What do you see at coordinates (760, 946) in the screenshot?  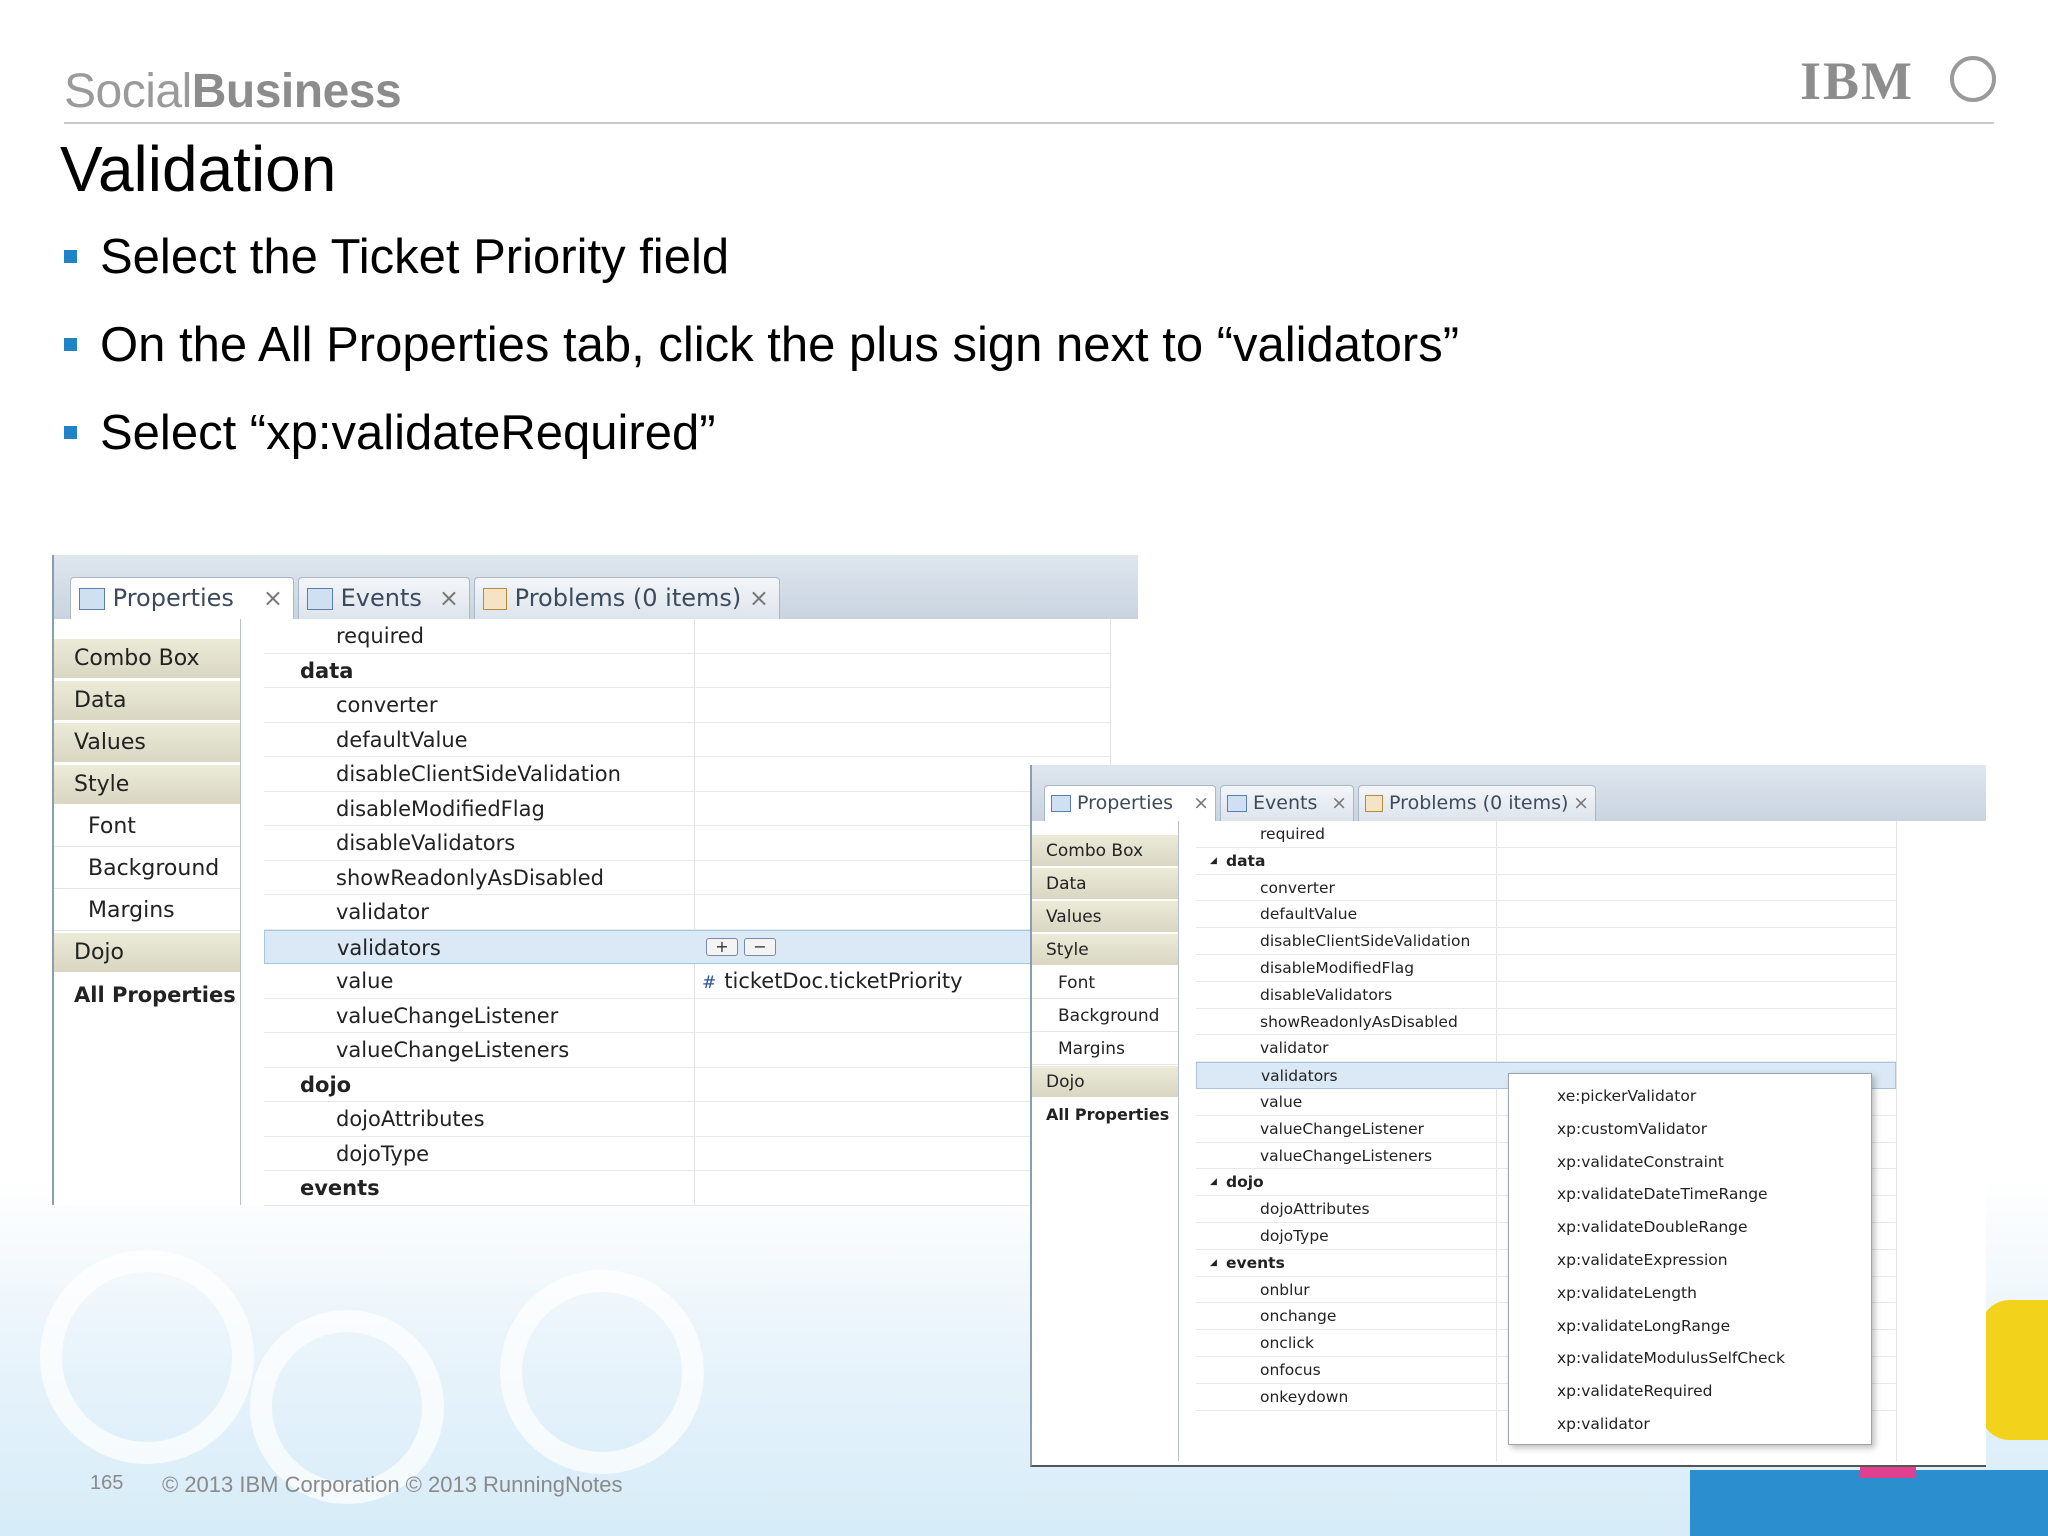 I see `remove-validator-button: −` at bounding box center [760, 946].